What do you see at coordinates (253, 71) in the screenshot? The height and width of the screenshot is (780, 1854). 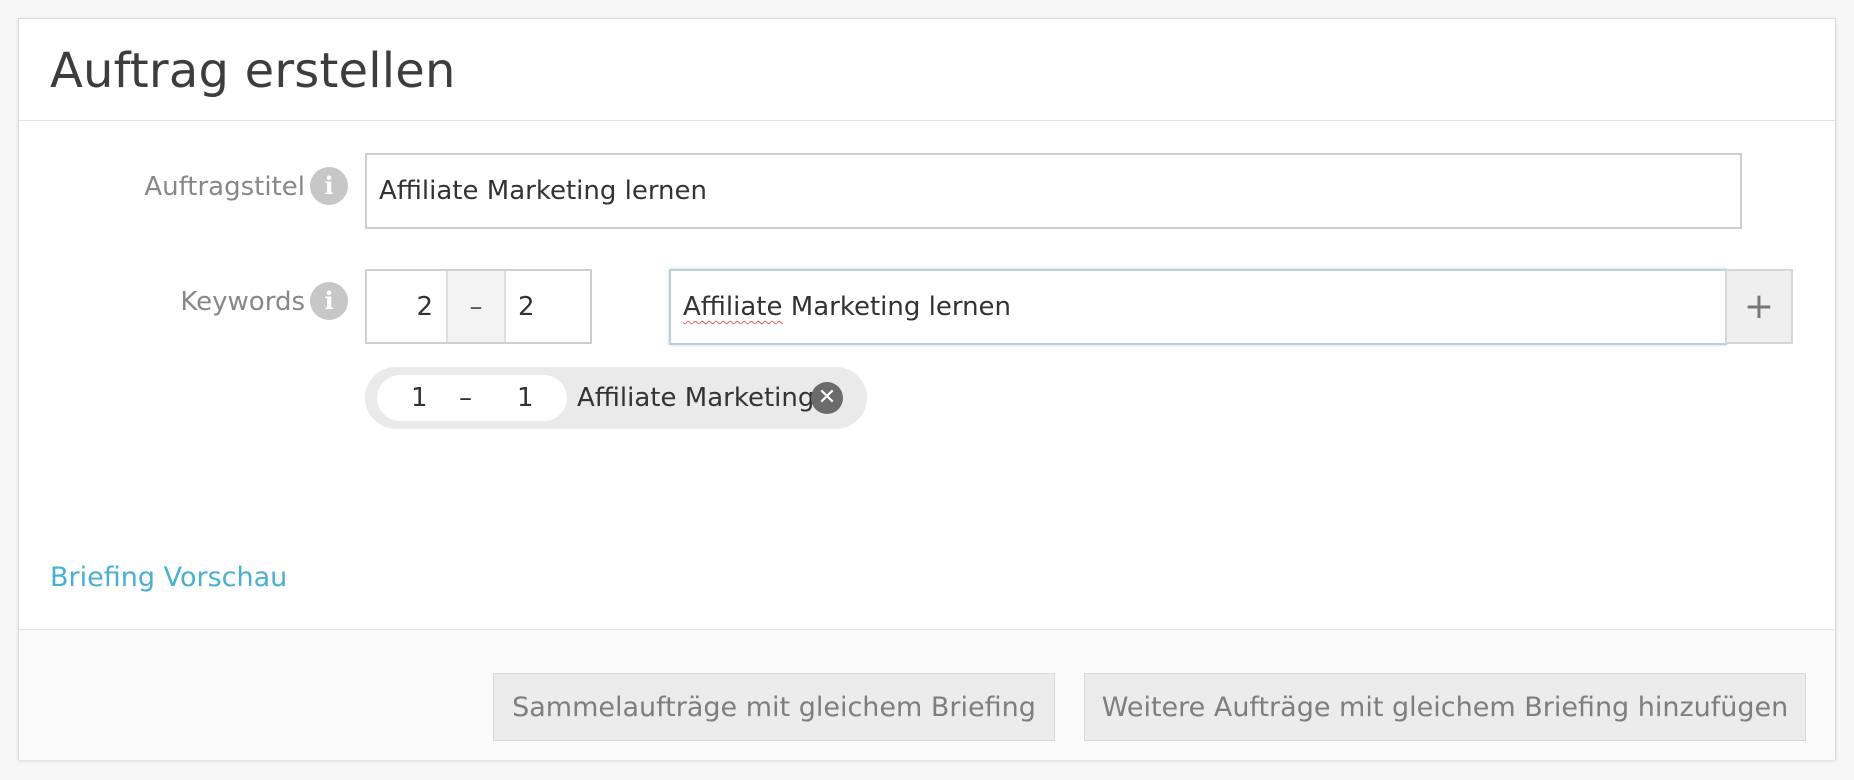 I see `page-title: Auftrag erstellen` at bounding box center [253, 71].